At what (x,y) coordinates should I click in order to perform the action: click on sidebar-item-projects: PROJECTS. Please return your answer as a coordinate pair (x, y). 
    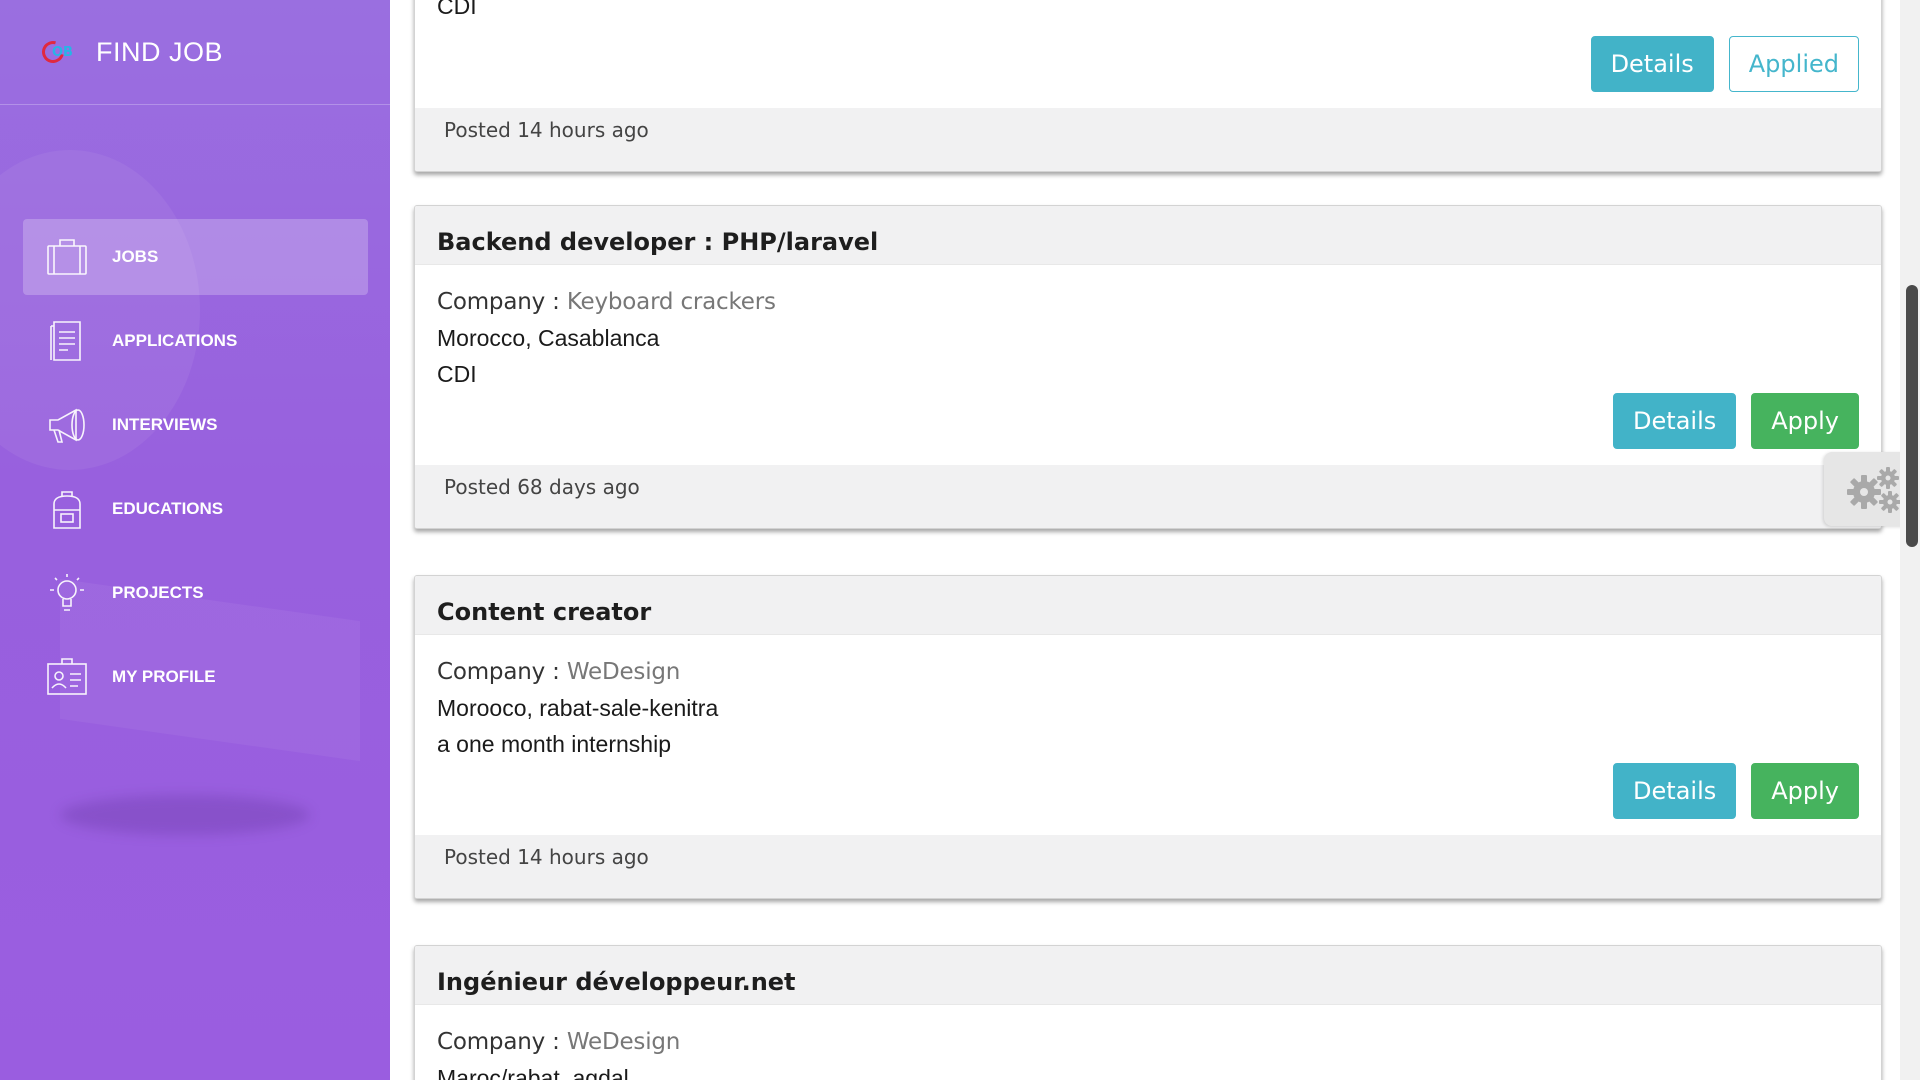
    Looking at the image, I should click on (195, 593).